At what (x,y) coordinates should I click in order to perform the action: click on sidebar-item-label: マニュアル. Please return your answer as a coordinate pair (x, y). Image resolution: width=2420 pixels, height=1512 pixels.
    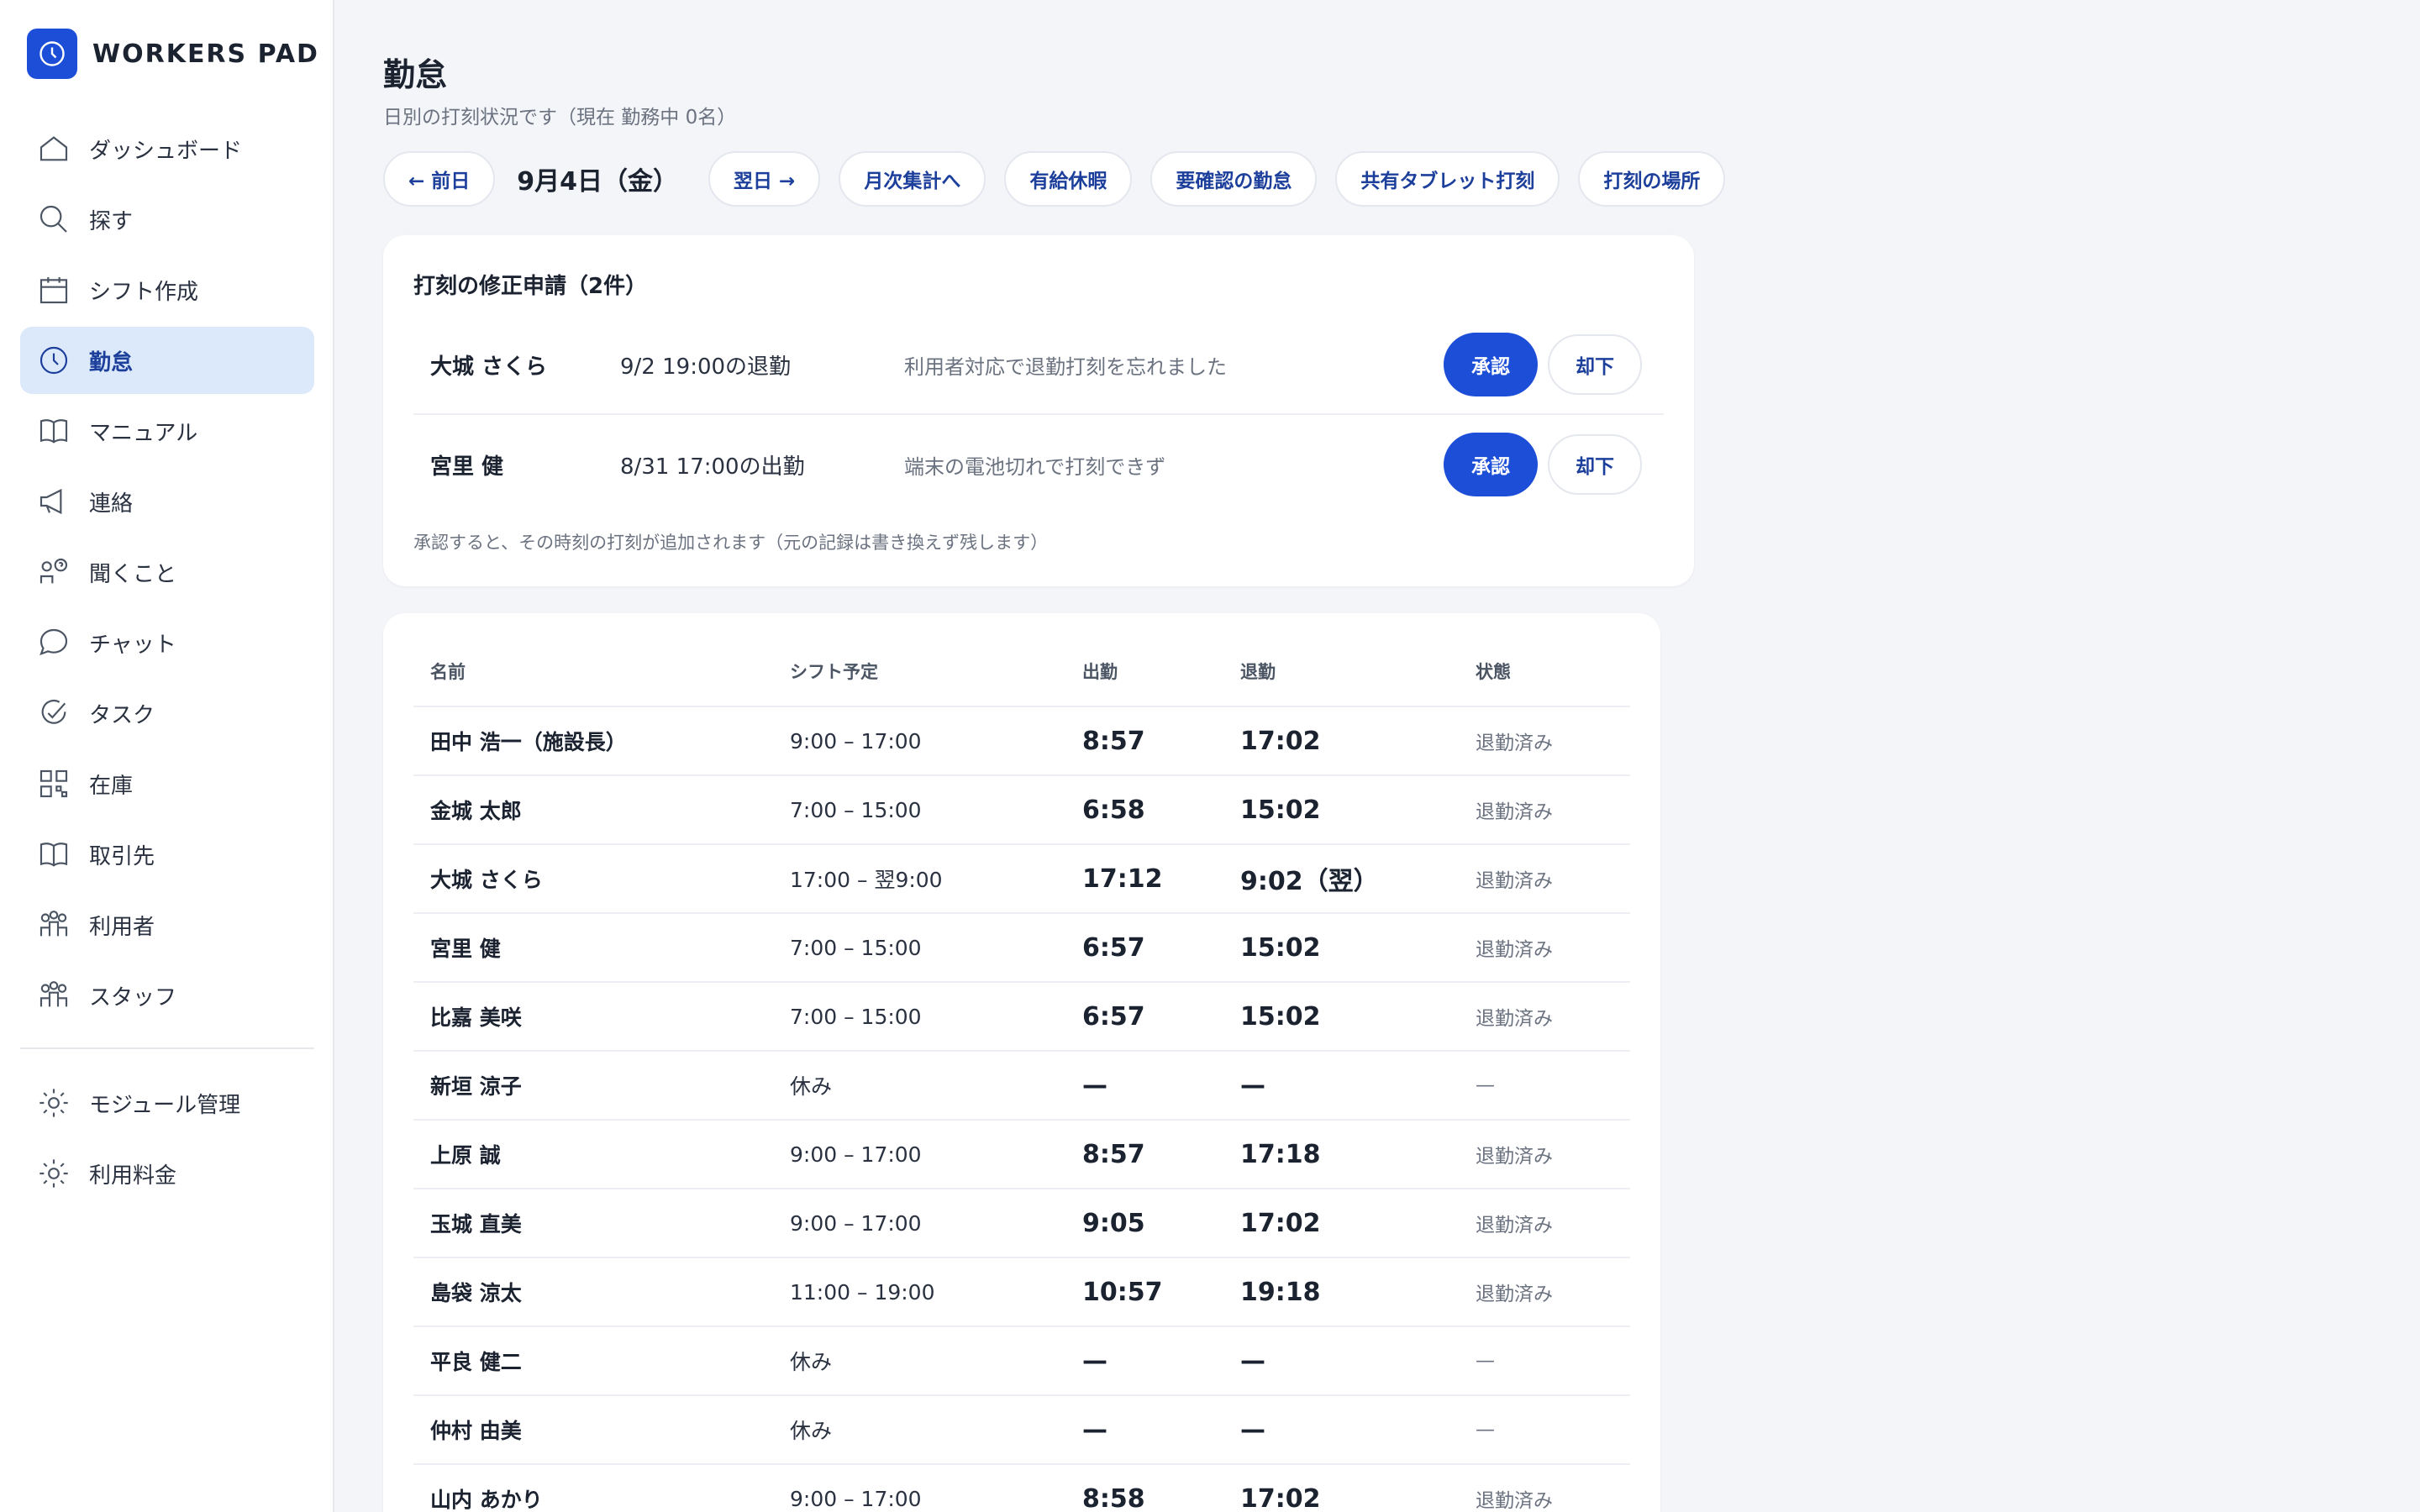
    Looking at the image, I should click on (143, 433).